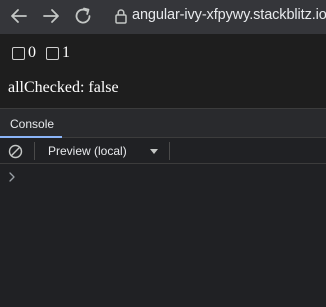 This screenshot has width=326, height=307. Describe the element at coordinates (32, 52) in the screenshot. I see `checkbox-label-0: 0` at that location.